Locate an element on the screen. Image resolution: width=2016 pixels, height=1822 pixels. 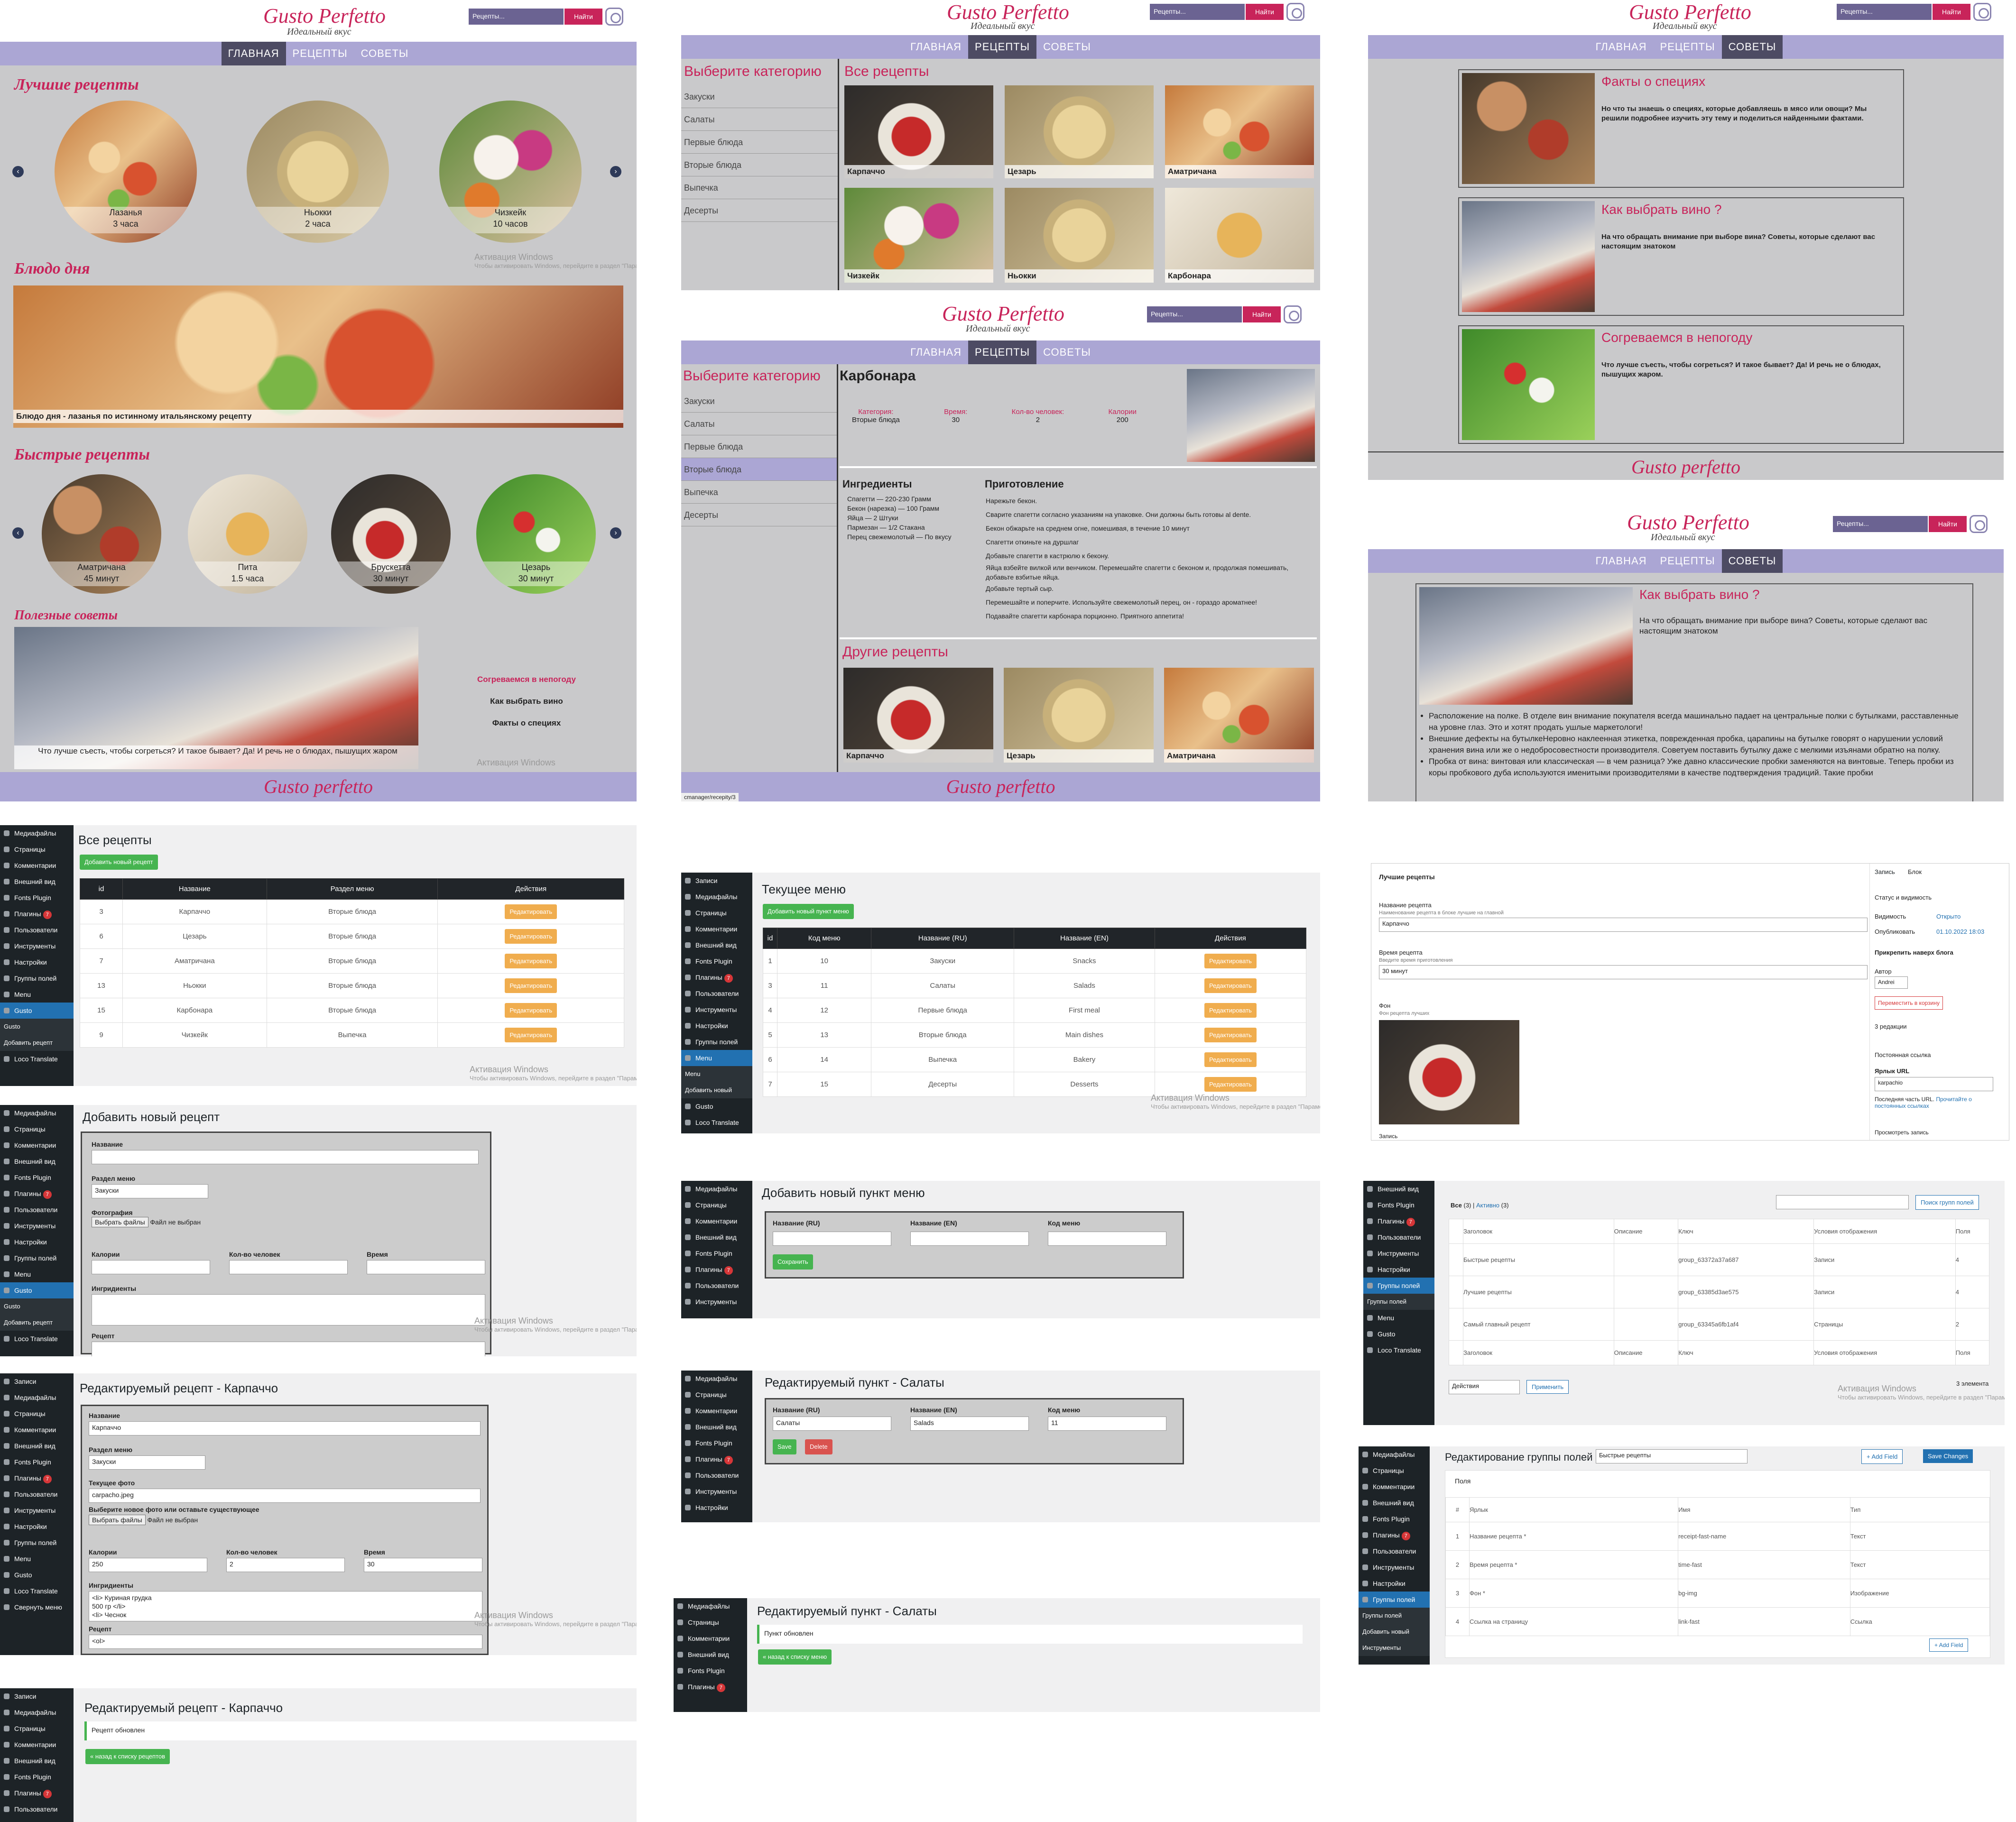
nav-recipes: РЕЦЕПТЫ is located at coordinates (320, 53).